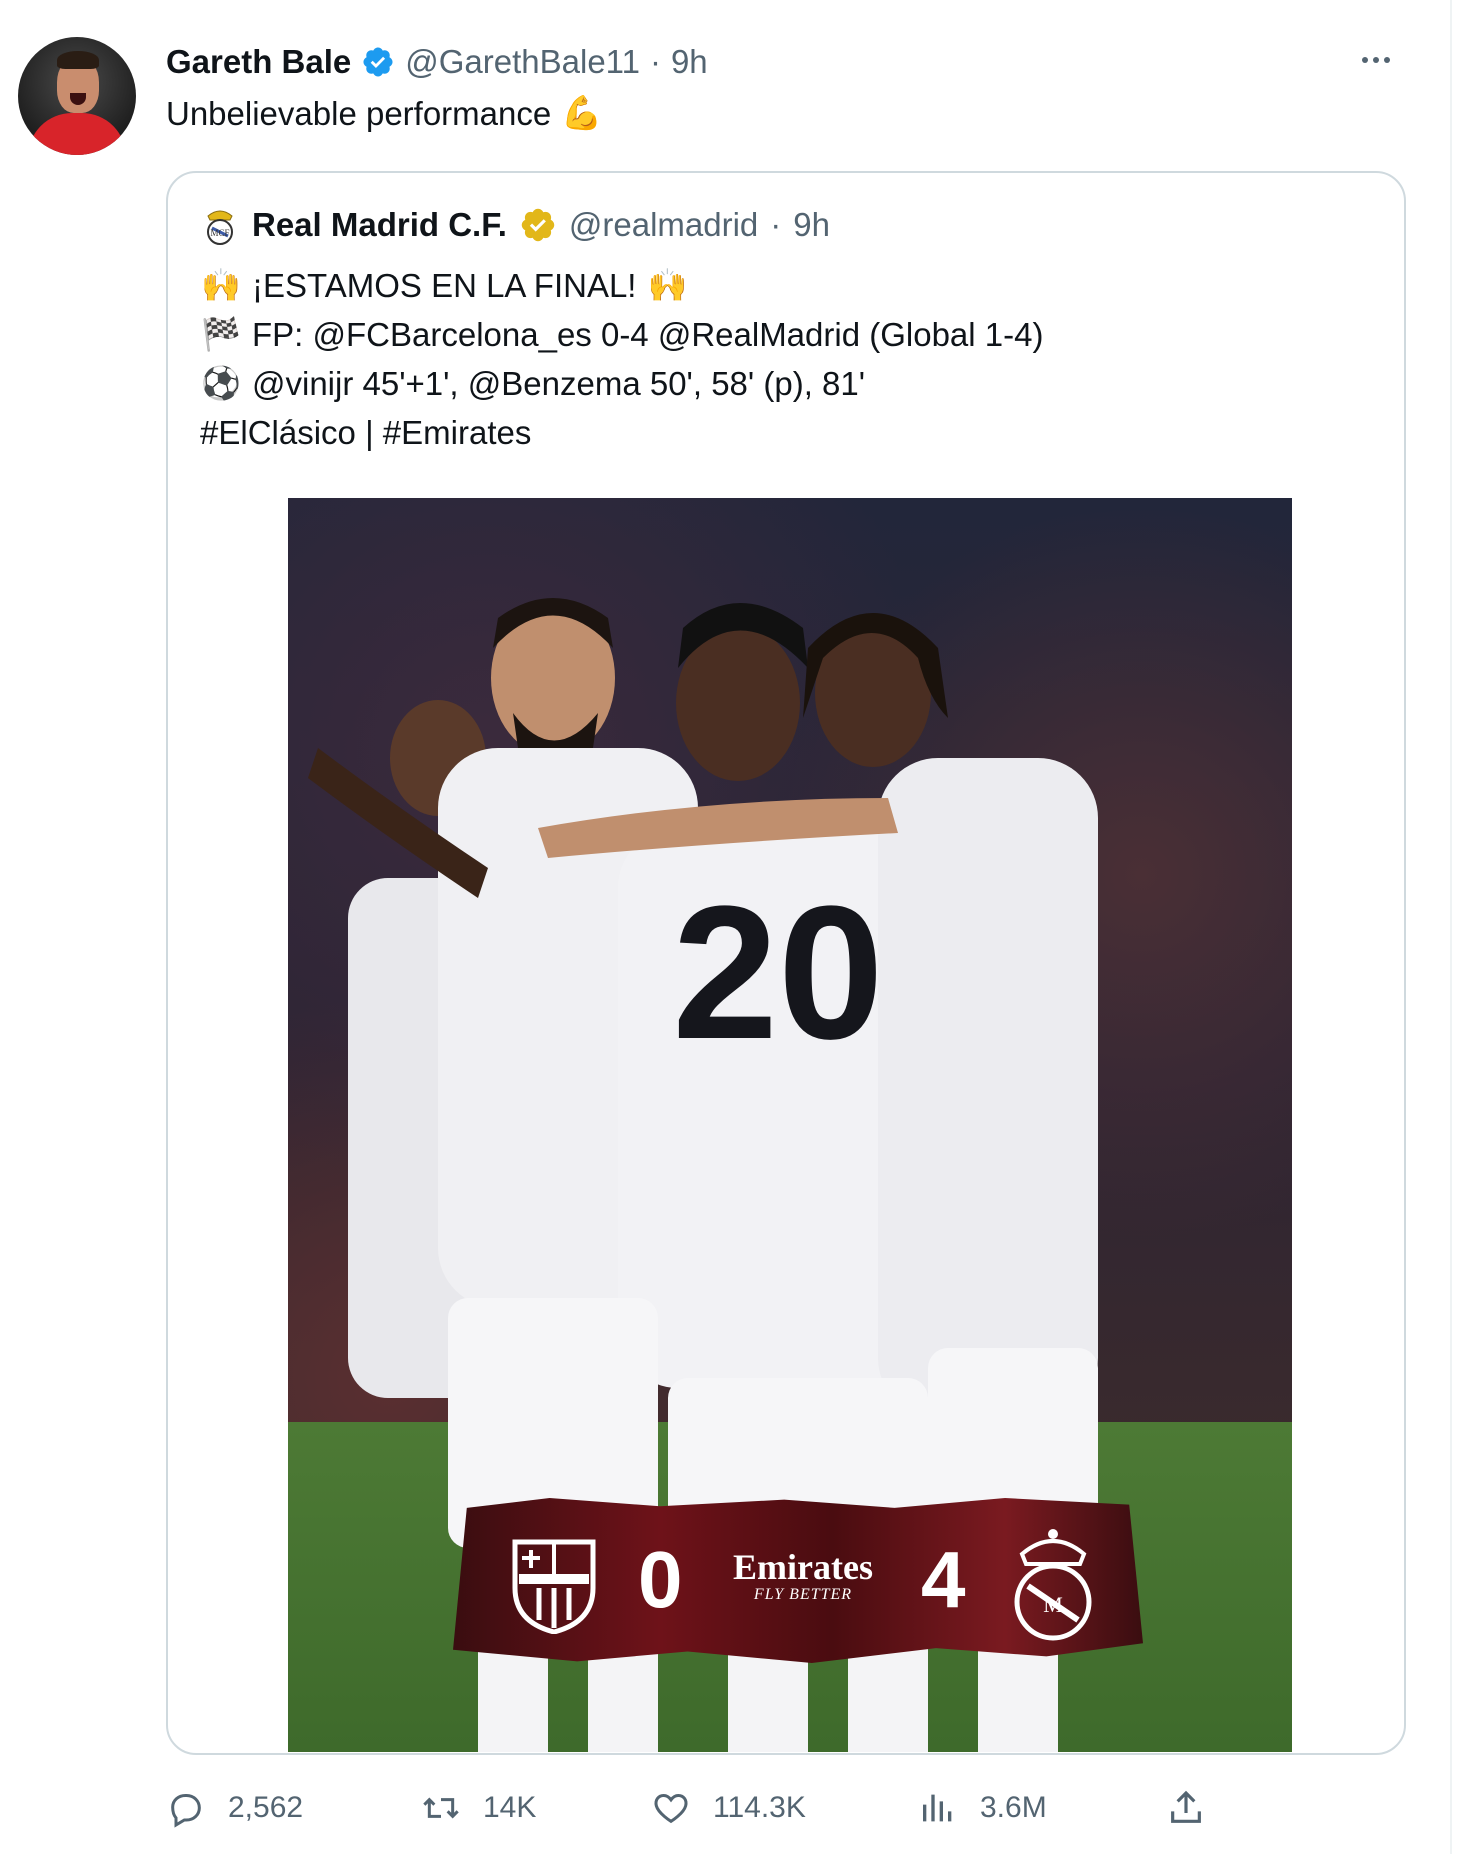  I want to click on views-button: 3.6M, so click(982, 1808).